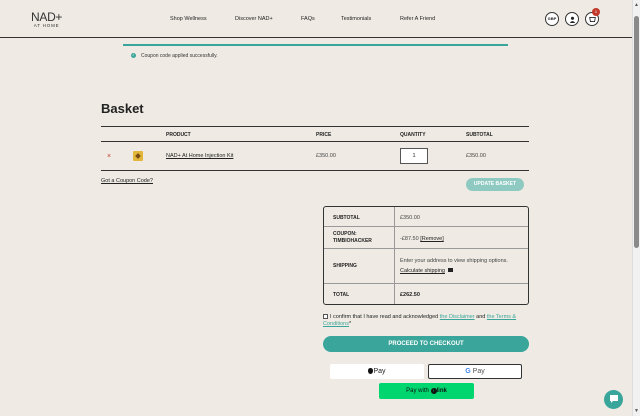 The width and height of the screenshot is (640, 416). I want to click on header-product: PRODUCT, so click(178, 135).